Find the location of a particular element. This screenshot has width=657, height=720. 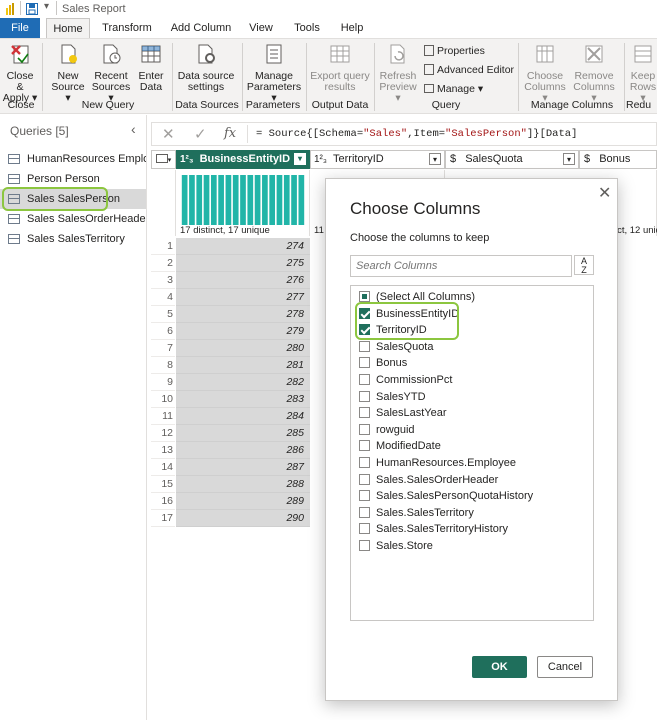

table-cell: 283 is located at coordinates (243, 399).